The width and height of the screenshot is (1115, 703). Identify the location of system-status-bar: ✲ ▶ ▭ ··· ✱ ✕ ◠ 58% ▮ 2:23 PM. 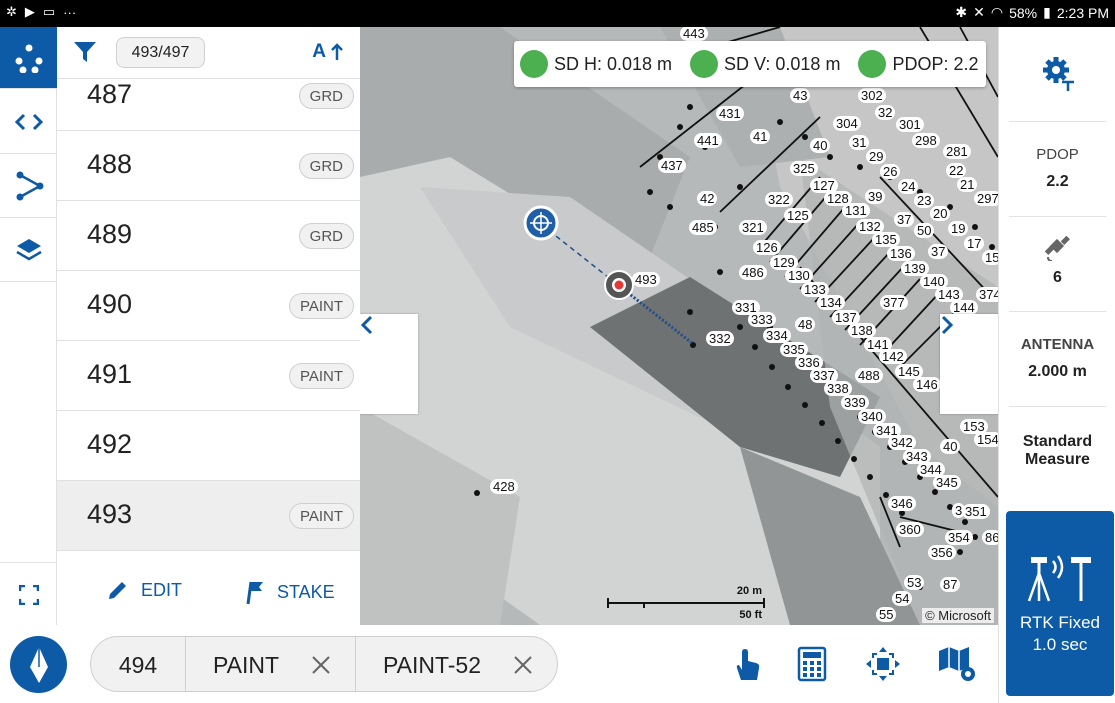
(557, 13).